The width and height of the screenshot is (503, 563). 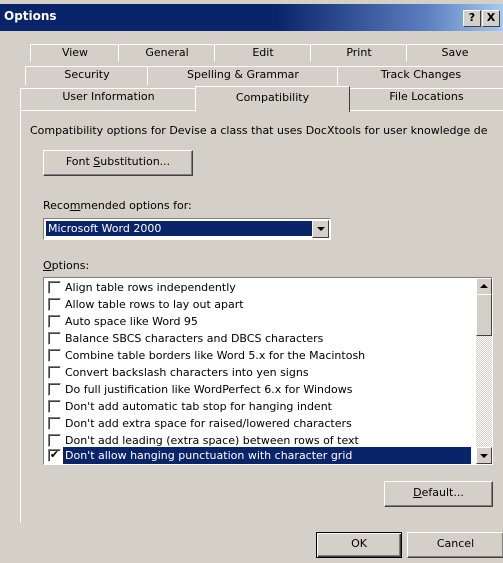 I want to click on checkbox-checked: ✔, so click(x=54, y=455).